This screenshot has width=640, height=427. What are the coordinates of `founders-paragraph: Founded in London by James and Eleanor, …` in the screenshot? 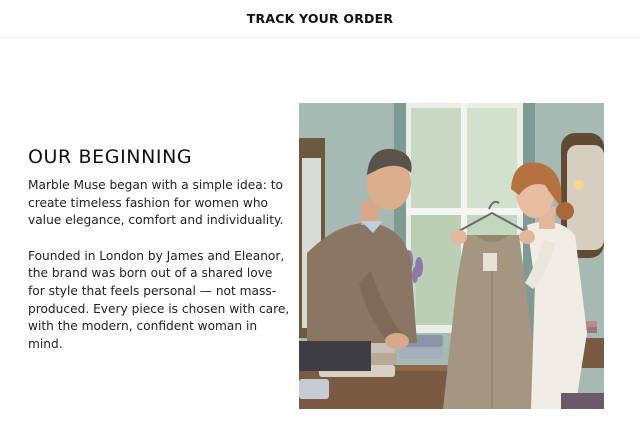 It's located at (159, 299).